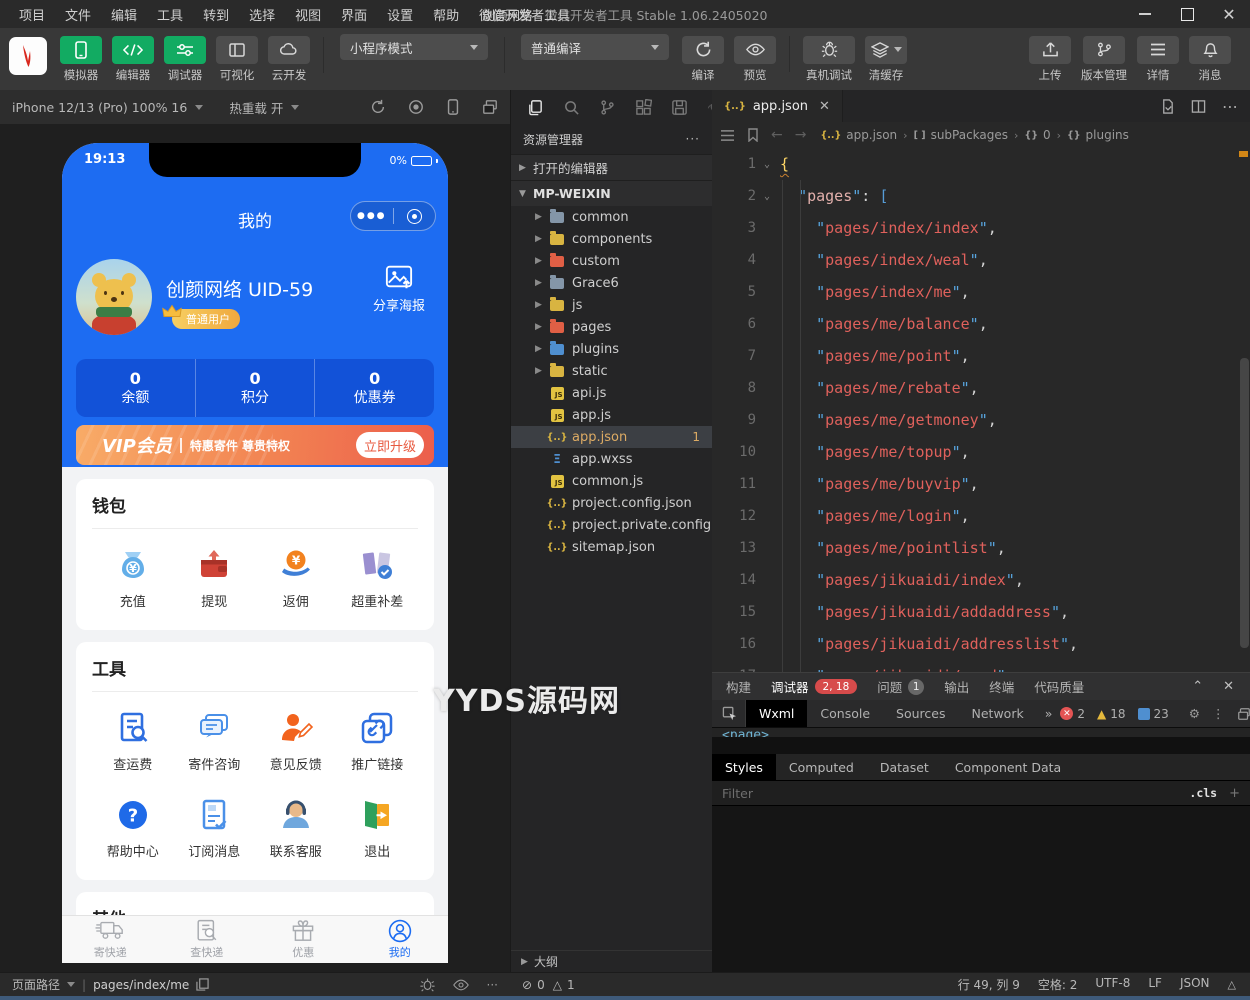 Image resolution: width=1250 pixels, height=1000 pixels. I want to click on toolbar-layers-button: 清缓存, so click(886, 59).